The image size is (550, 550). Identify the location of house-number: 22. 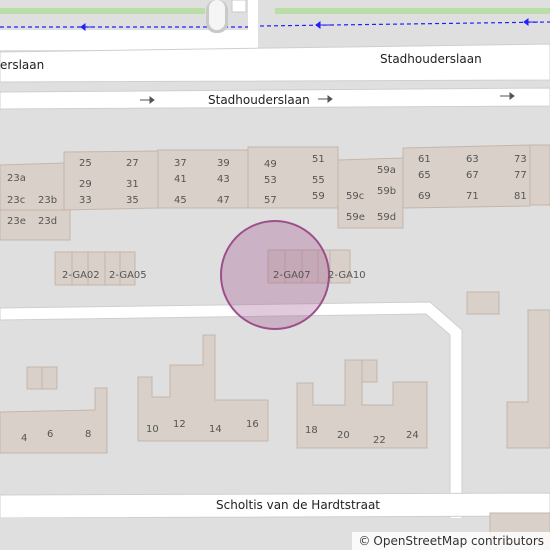
(379, 440).